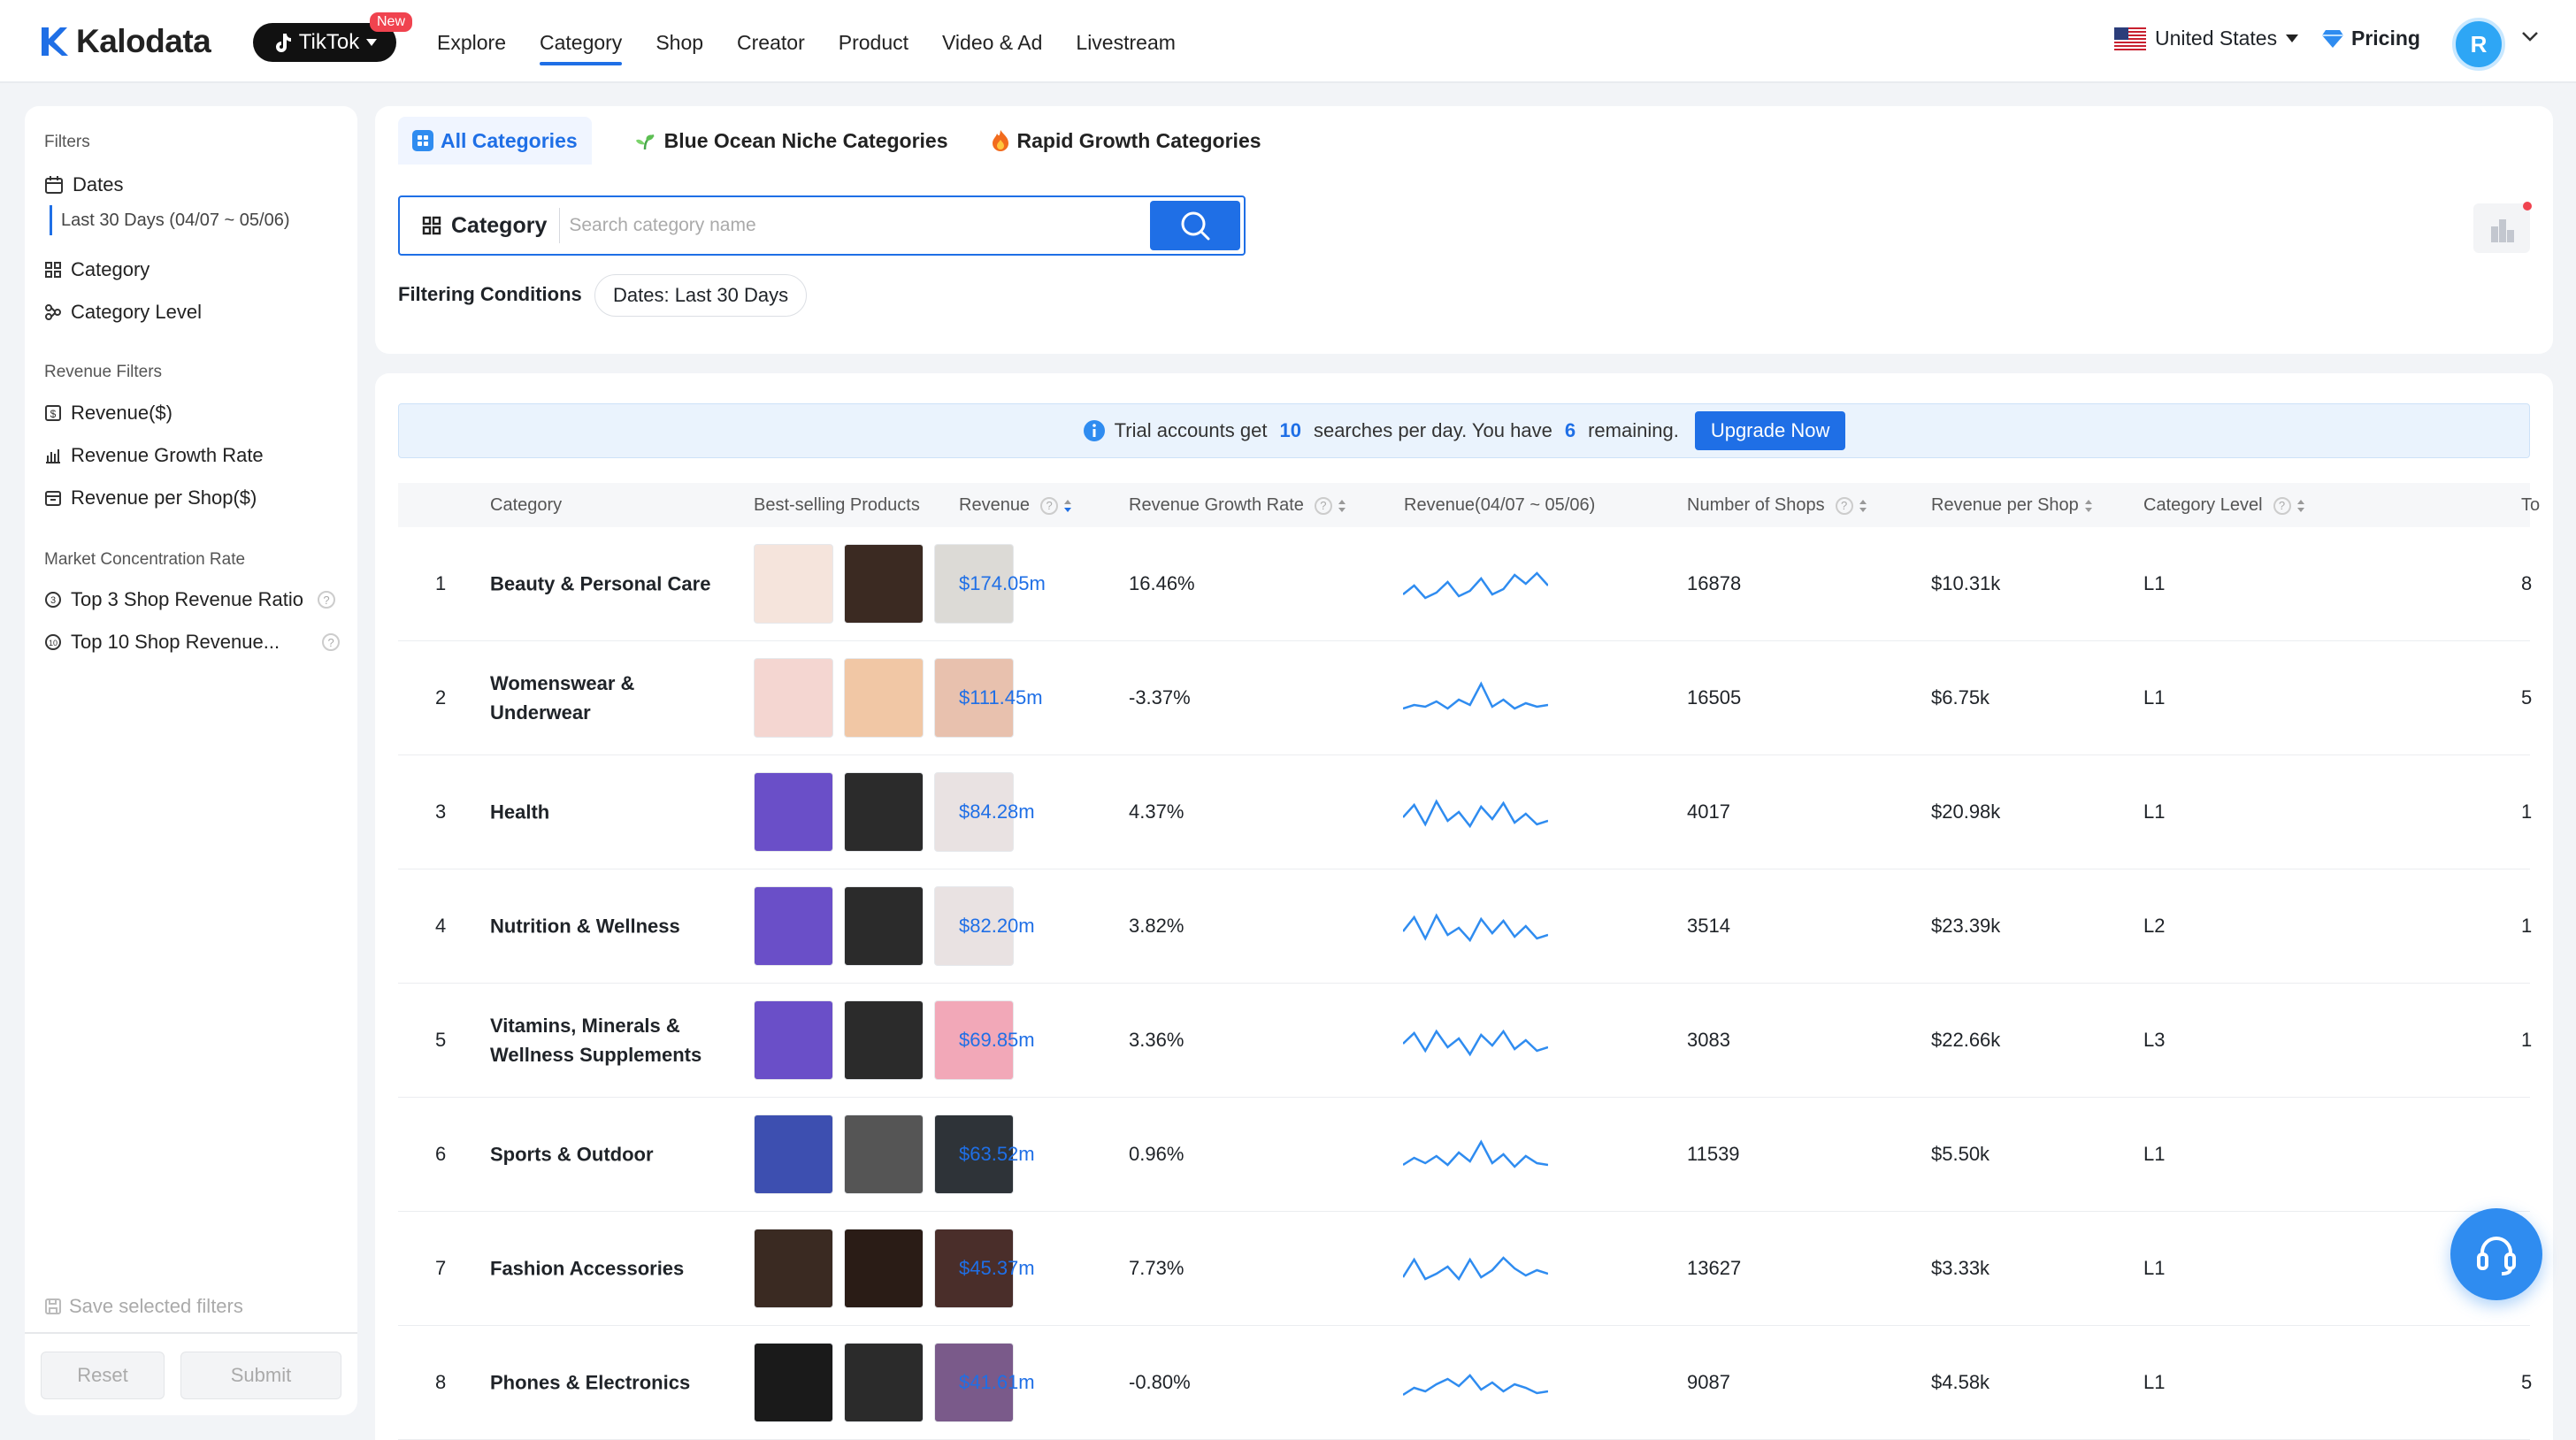 The height and width of the screenshot is (1440, 2576). What do you see at coordinates (1015, 505) in the screenshot?
I see `col-revenue: Revenue ?` at bounding box center [1015, 505].